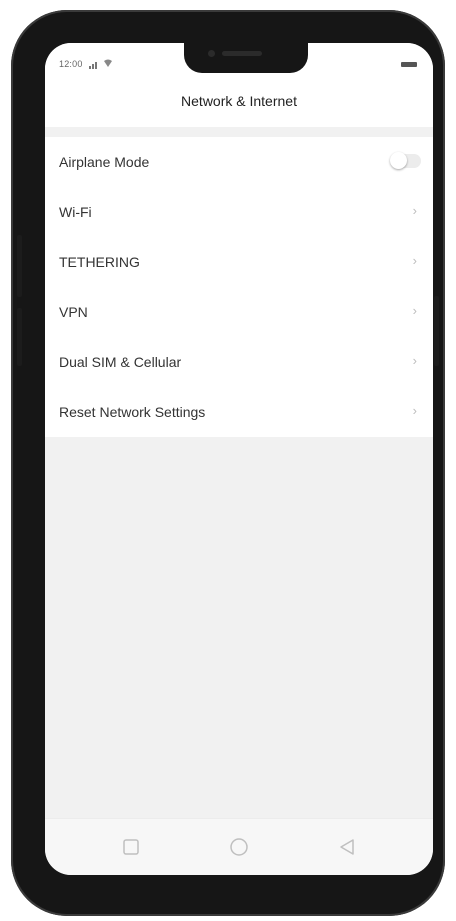 The image size is (456, 921). Describe the element at coordinates (409, 64) in the screenshot. I see `battery-icon` at that location.